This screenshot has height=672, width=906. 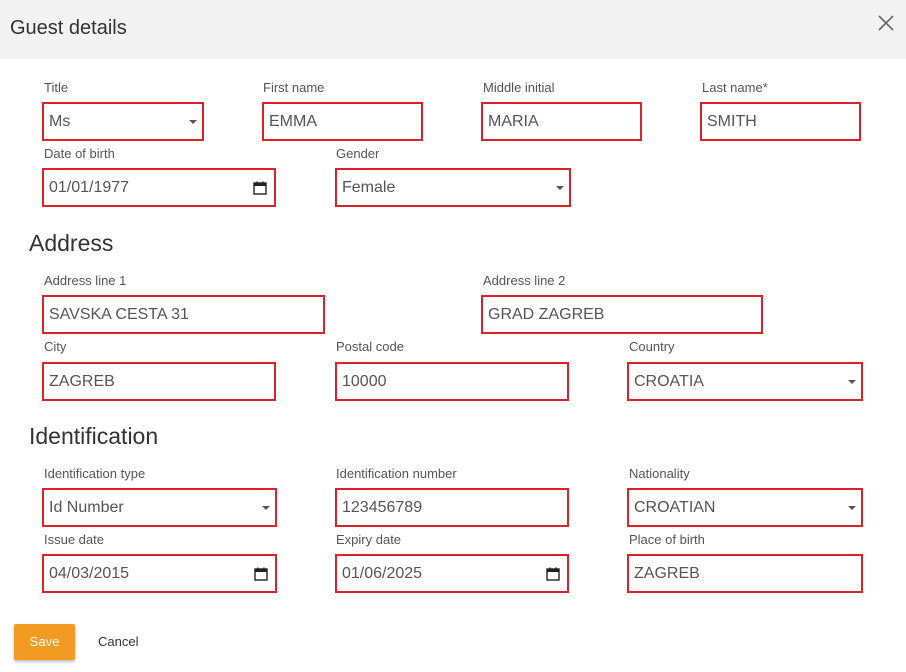 I want to click on postal-code-input: 10000, so click(x=452, y=381).